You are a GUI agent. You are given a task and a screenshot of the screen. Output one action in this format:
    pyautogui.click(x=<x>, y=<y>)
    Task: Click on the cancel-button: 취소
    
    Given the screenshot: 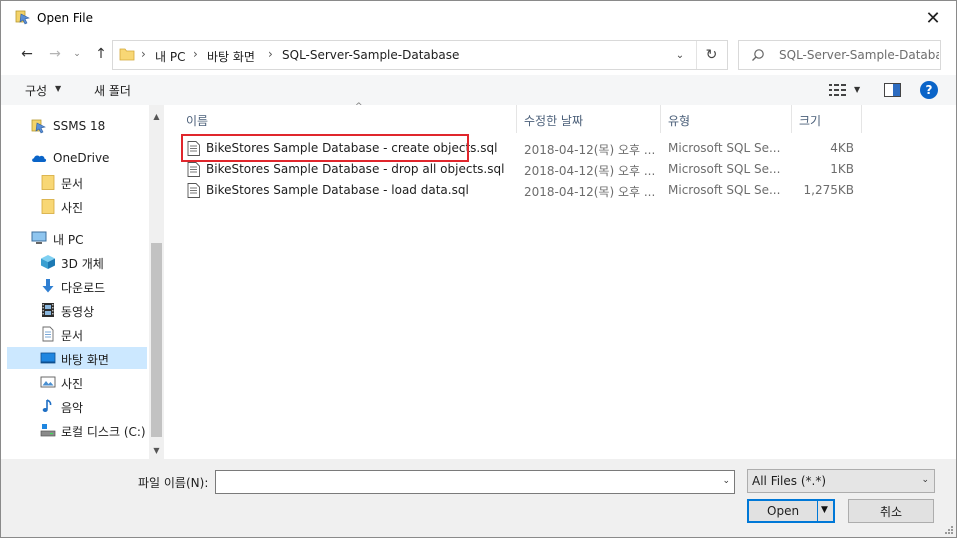 What is the action you would take?
    pyautogui.click(x=891, y=511)
    